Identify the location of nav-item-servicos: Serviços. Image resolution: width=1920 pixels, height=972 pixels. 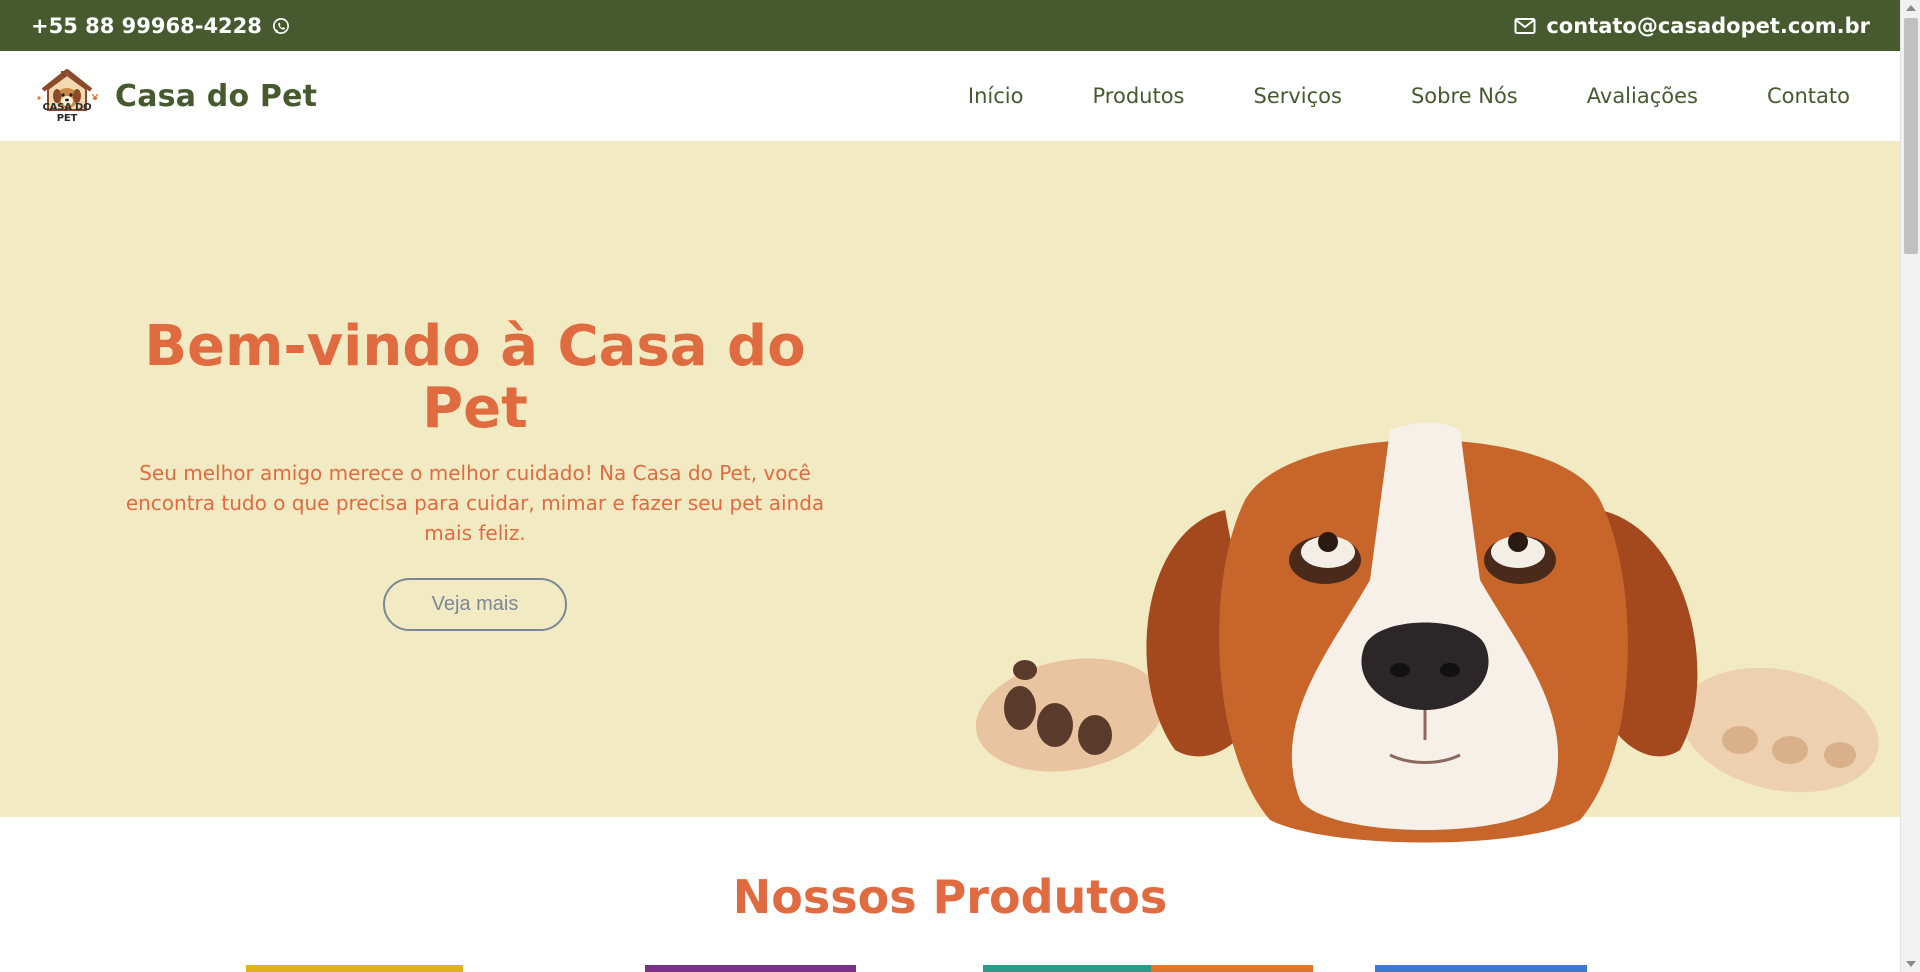
(1297, 96).